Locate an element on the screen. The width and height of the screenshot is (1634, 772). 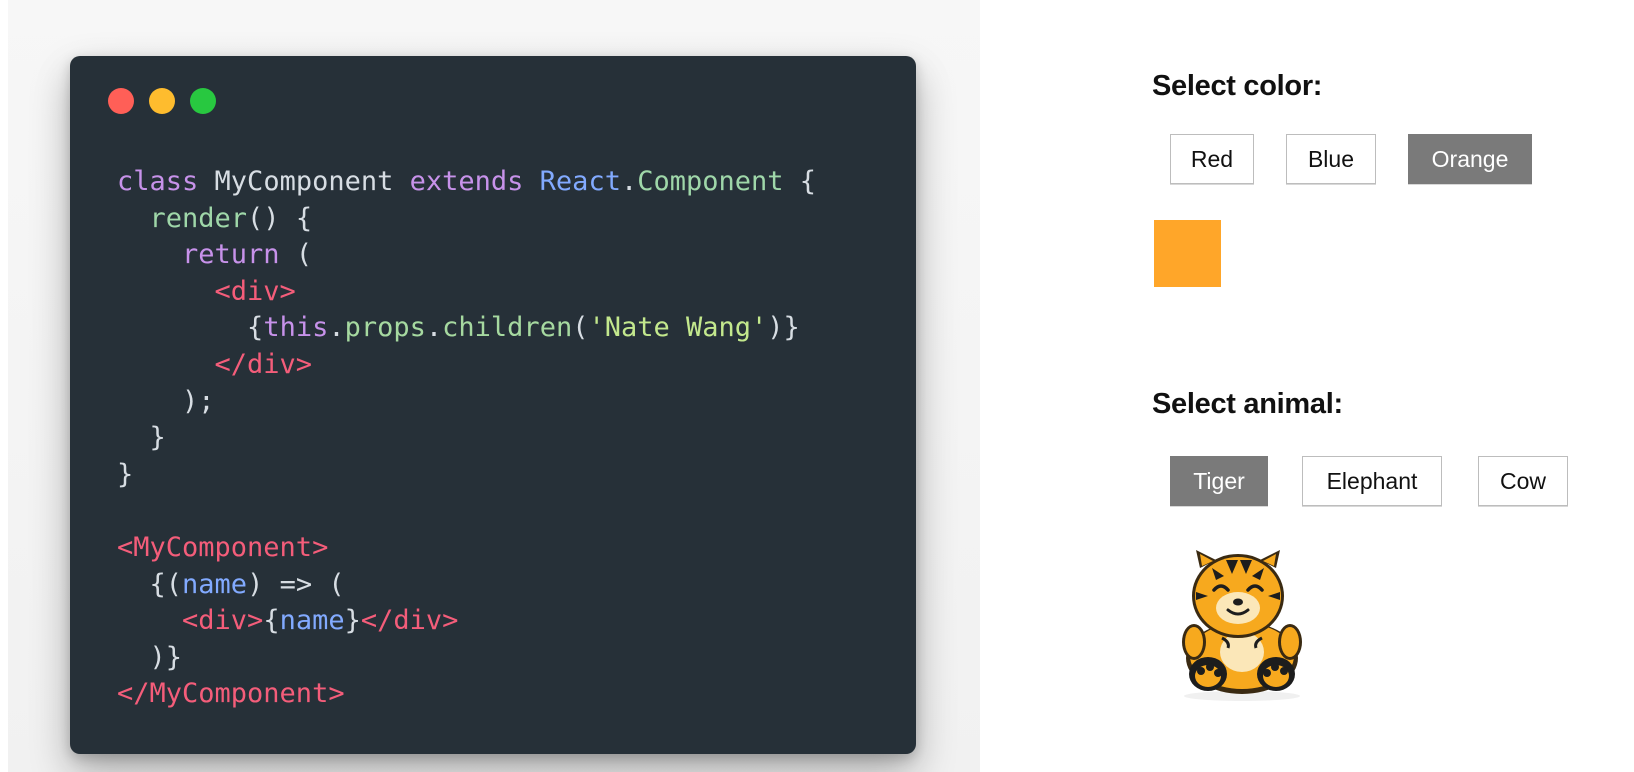
code-token: React is located at coordinates (580, 181).